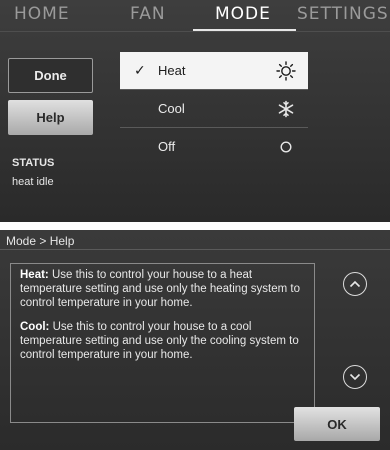 The width and height of the screenshot is (390, 450). What do you see at coordinates (42, 17) in the screenshot?
I see `tab-home: HOME` at bounding box center [42, 17].